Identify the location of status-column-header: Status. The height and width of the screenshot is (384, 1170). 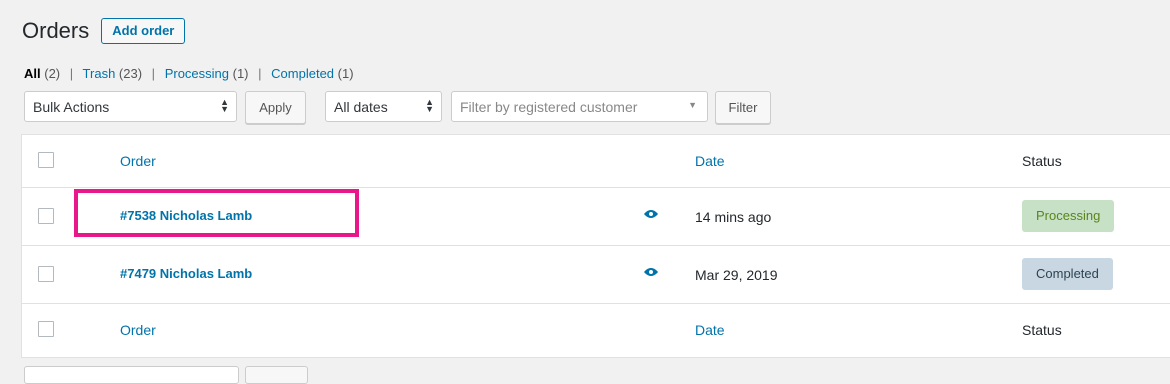
(1042, 161).